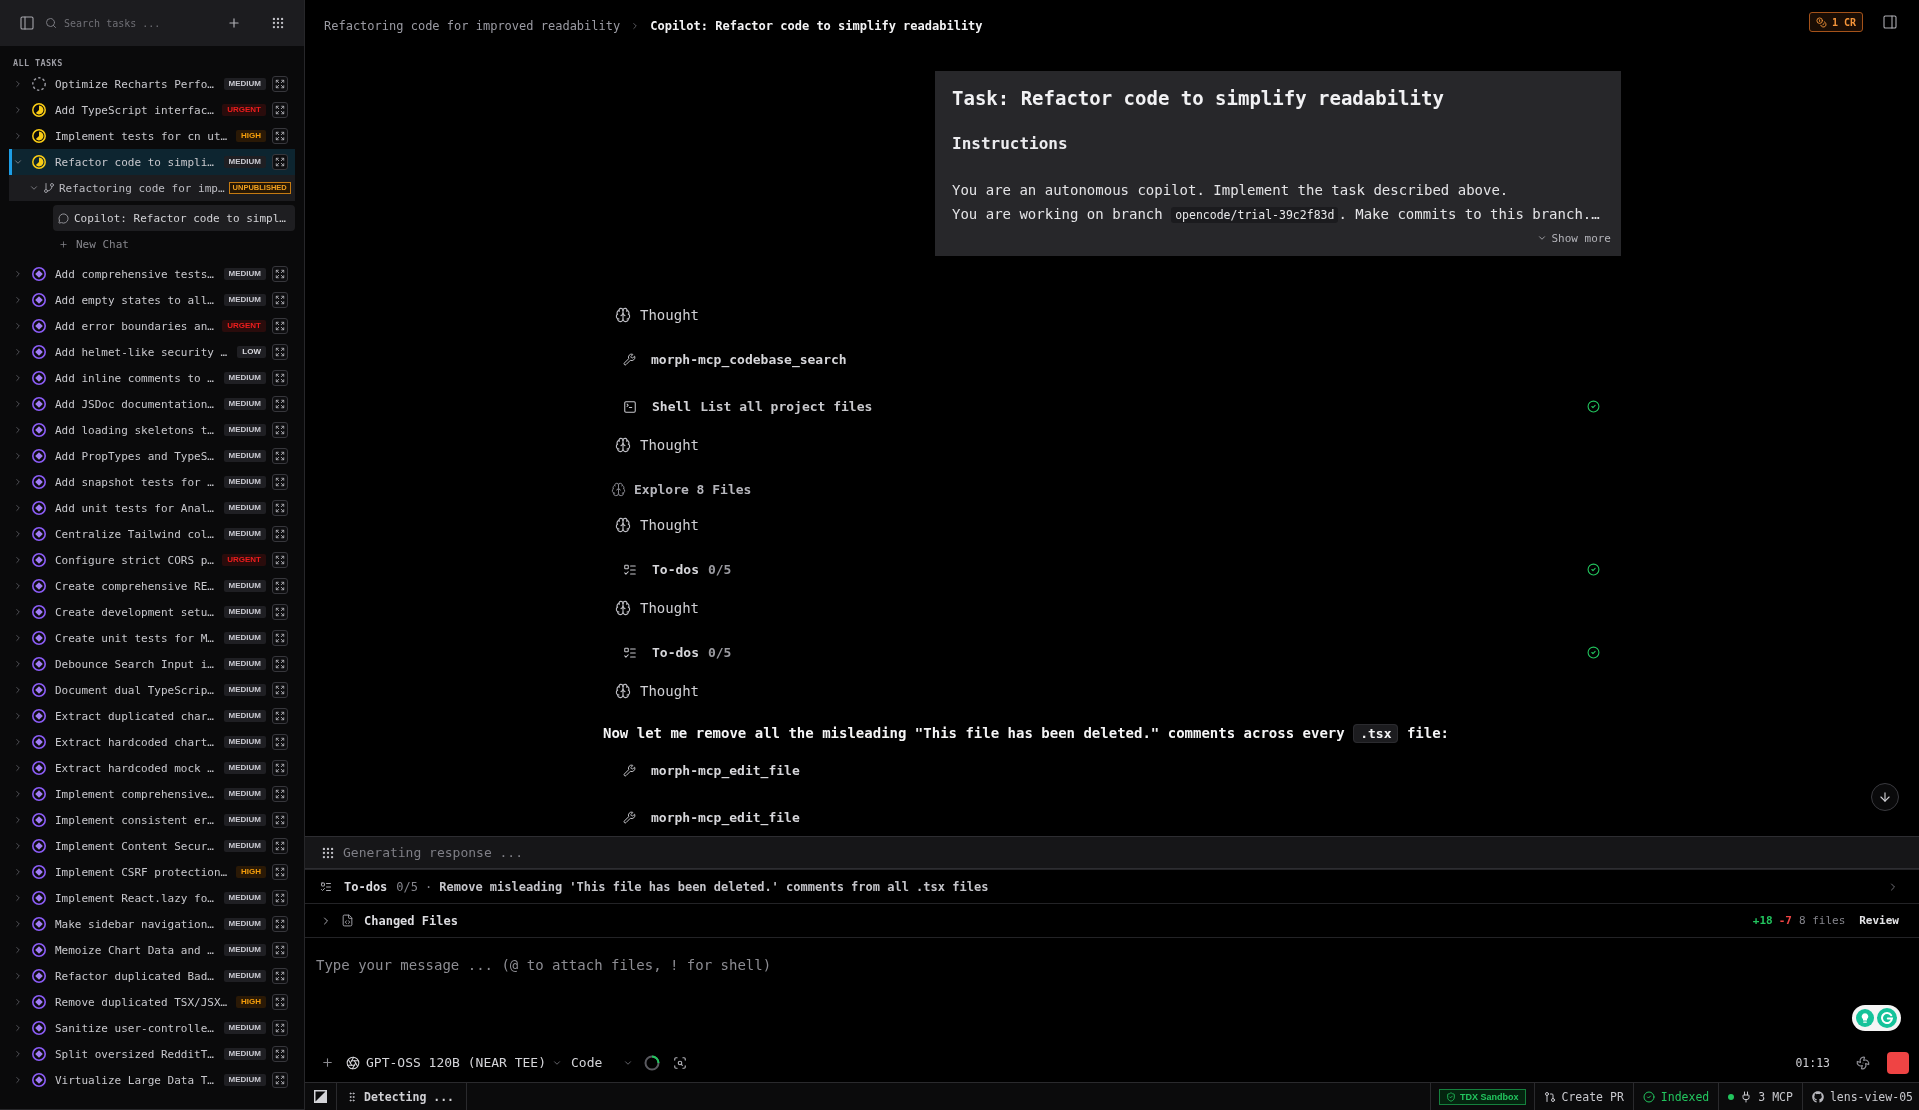 The image size is (1919, 1110). What do you see at coordinates (152, 872) in the screenshot?
I see `task-item: Implement CSRF protection… HIGH` at bounding box center [152, 872].